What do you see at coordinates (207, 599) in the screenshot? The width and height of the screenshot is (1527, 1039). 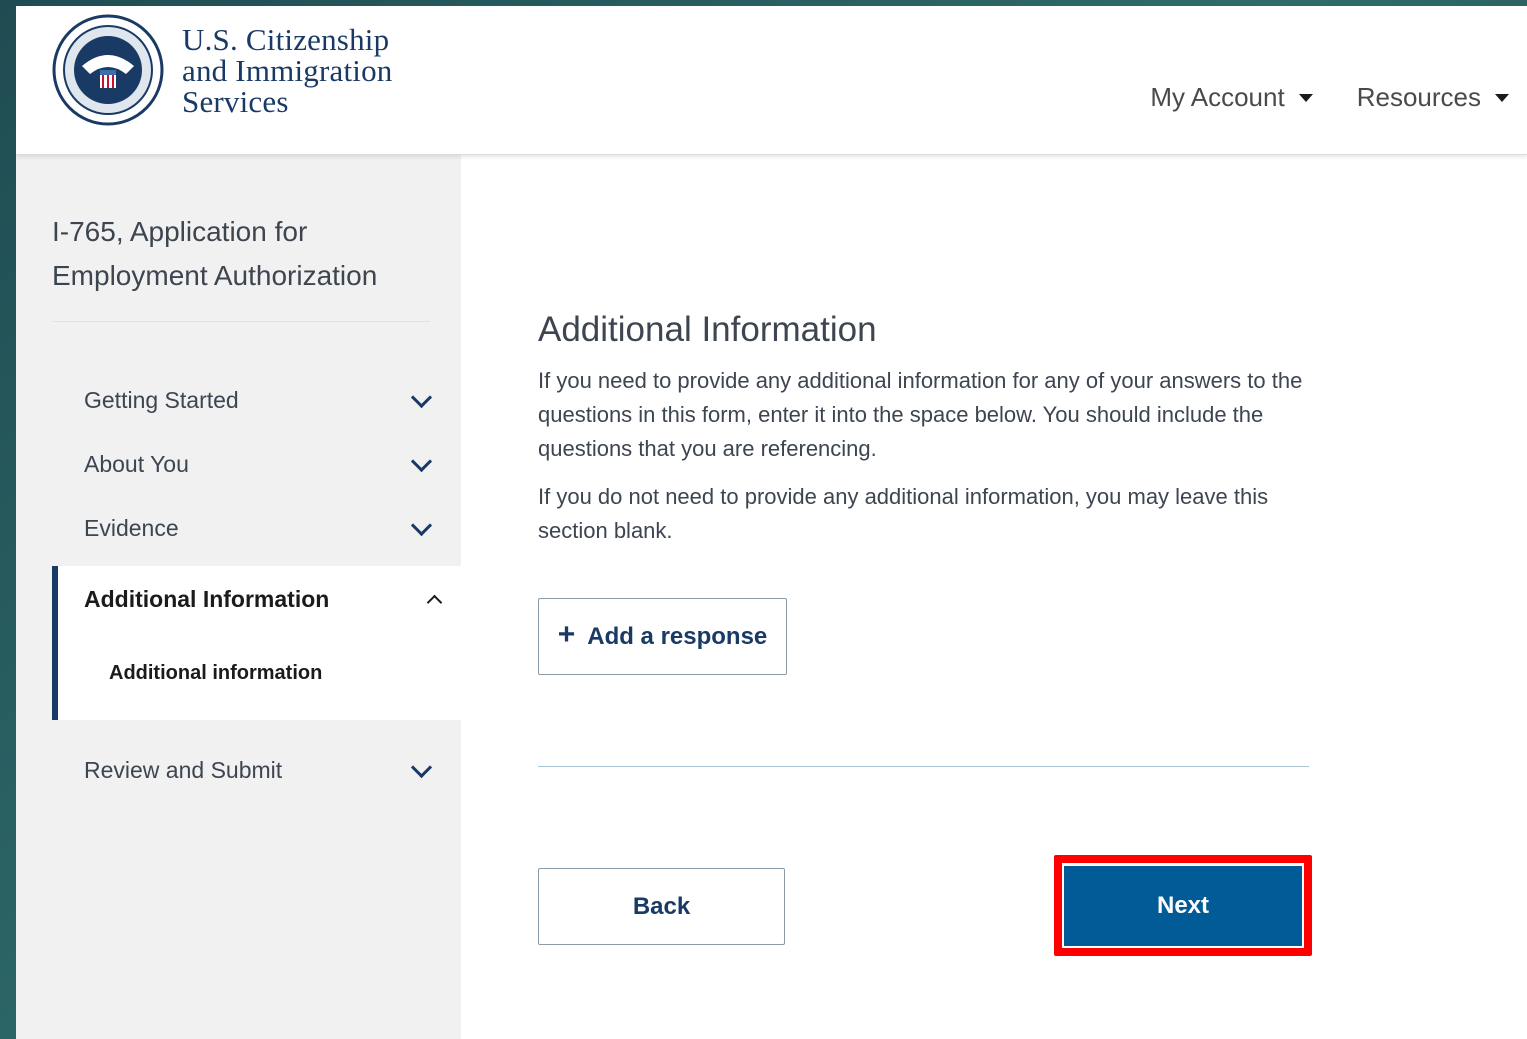 I see `sidebar-item-label: Additional Information` at bounding box center [207, 599].